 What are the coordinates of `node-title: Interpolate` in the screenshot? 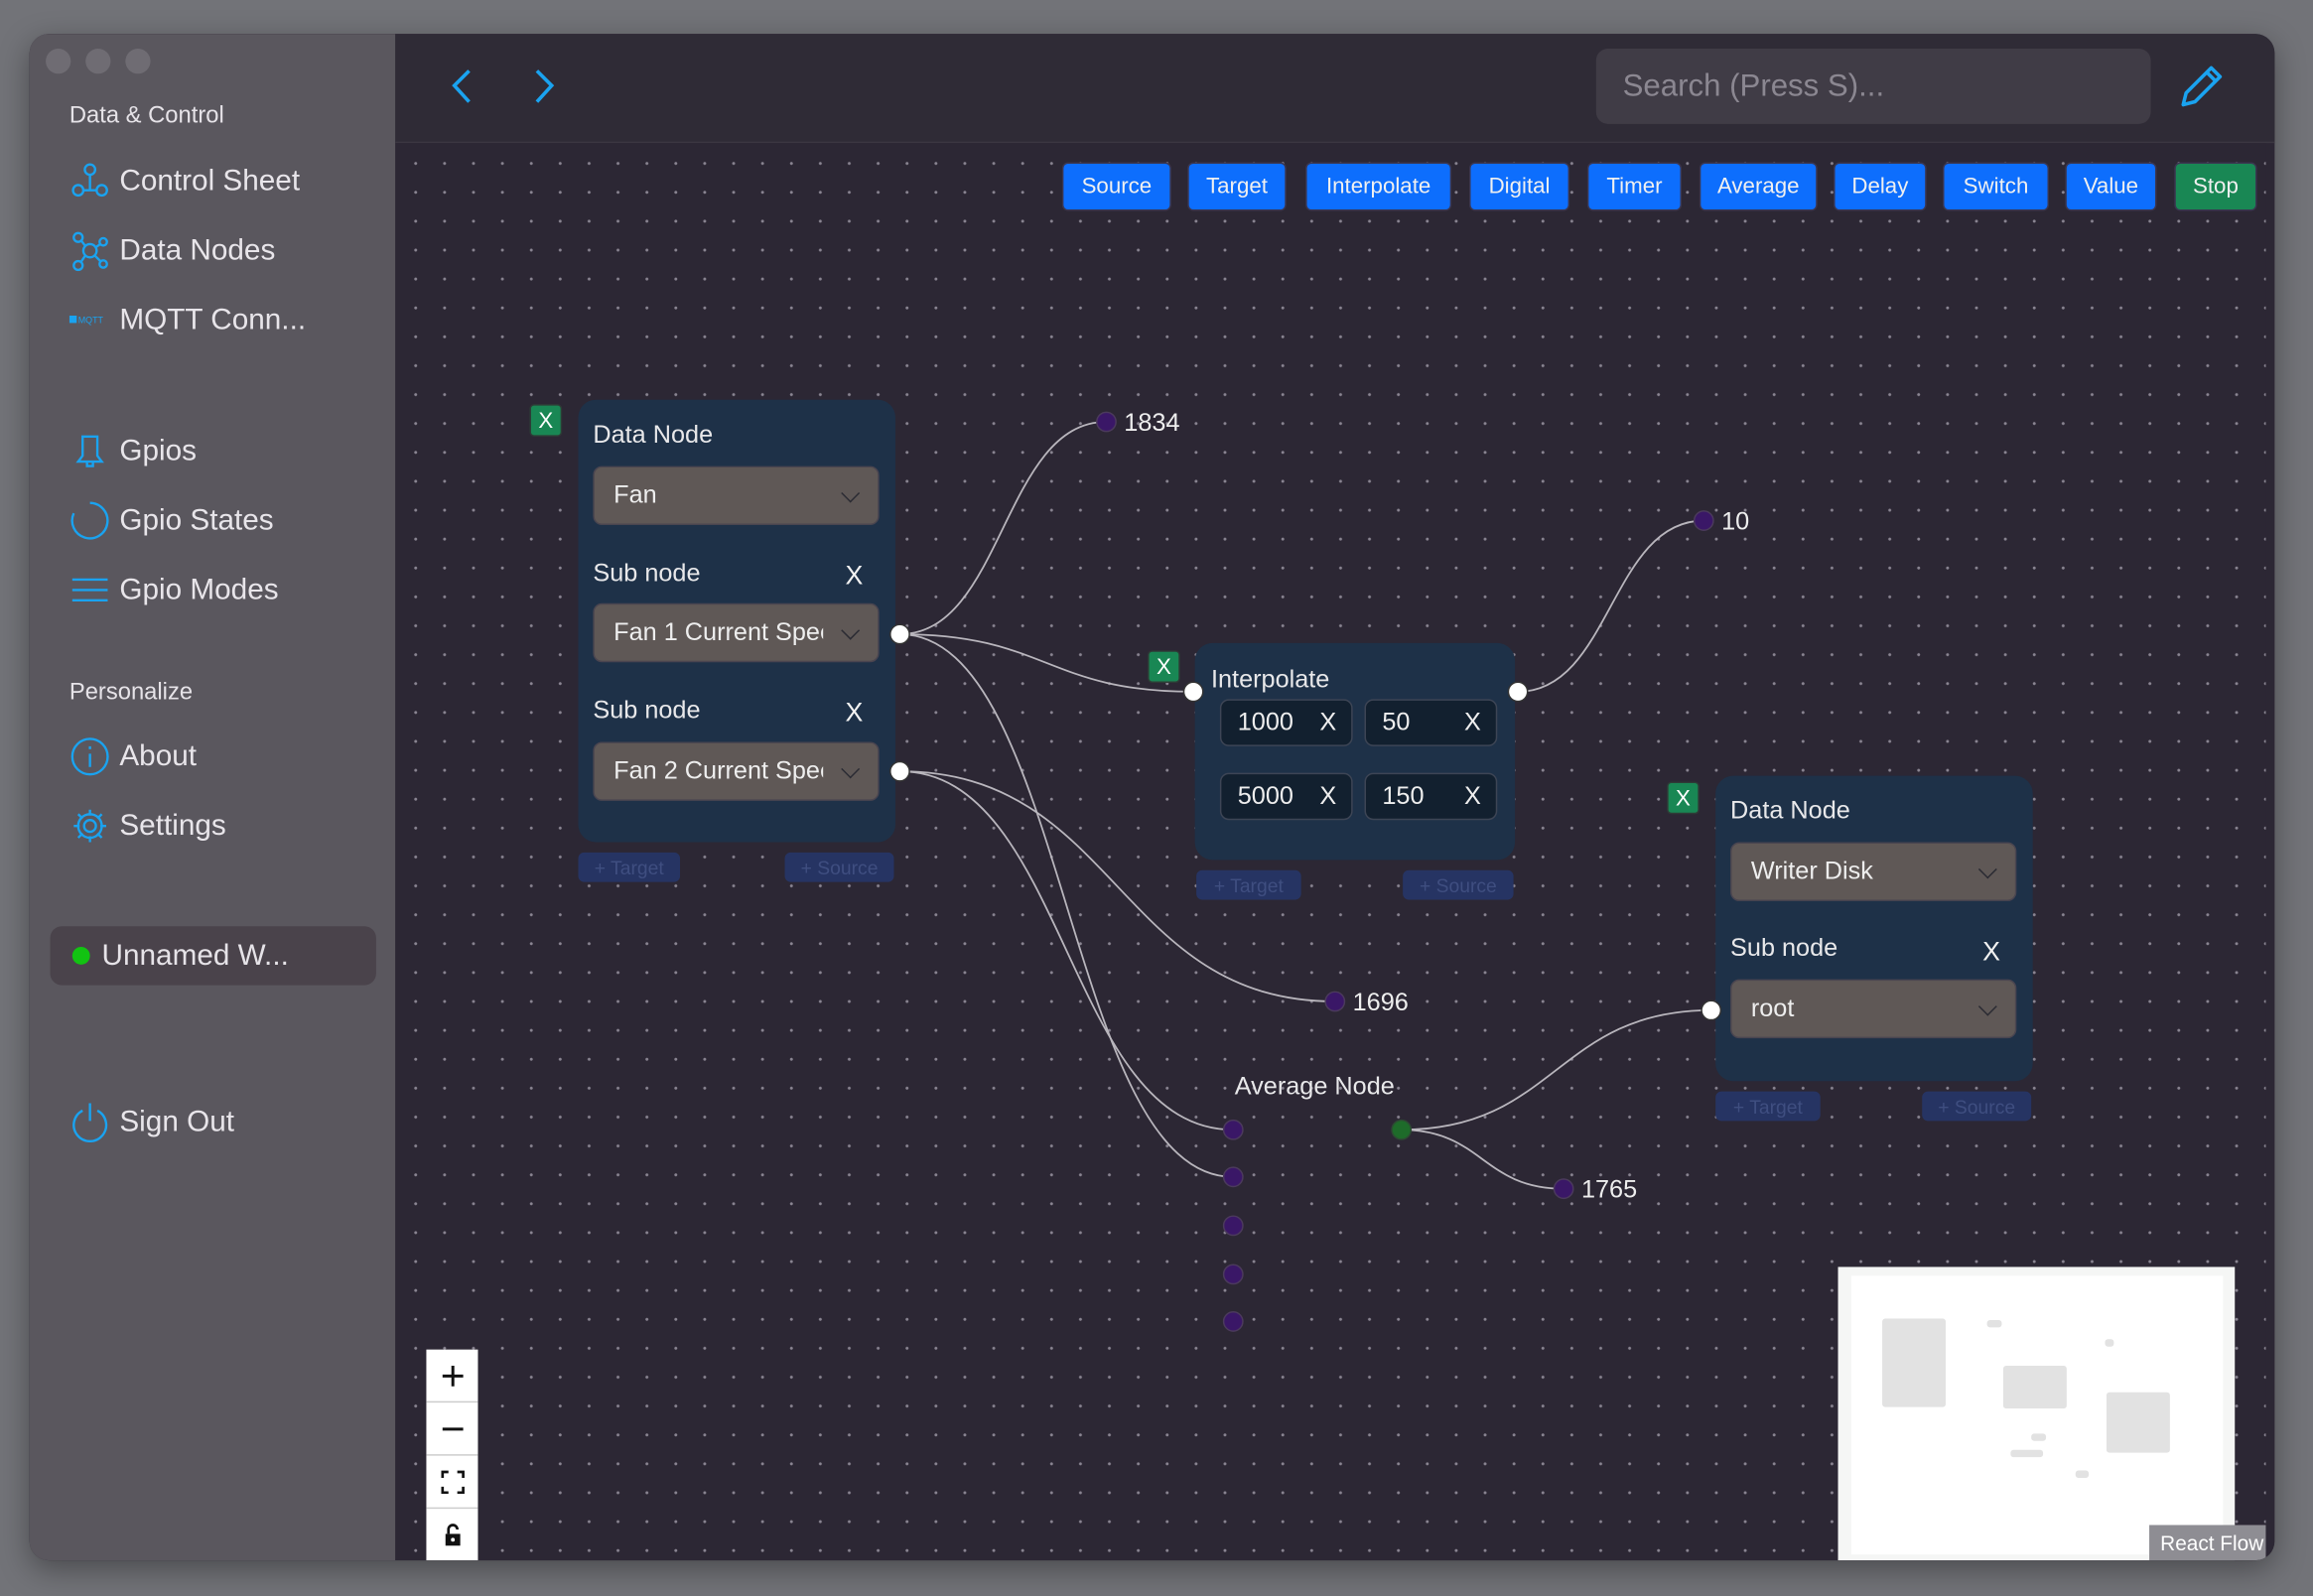 It's located at (1270, 679).